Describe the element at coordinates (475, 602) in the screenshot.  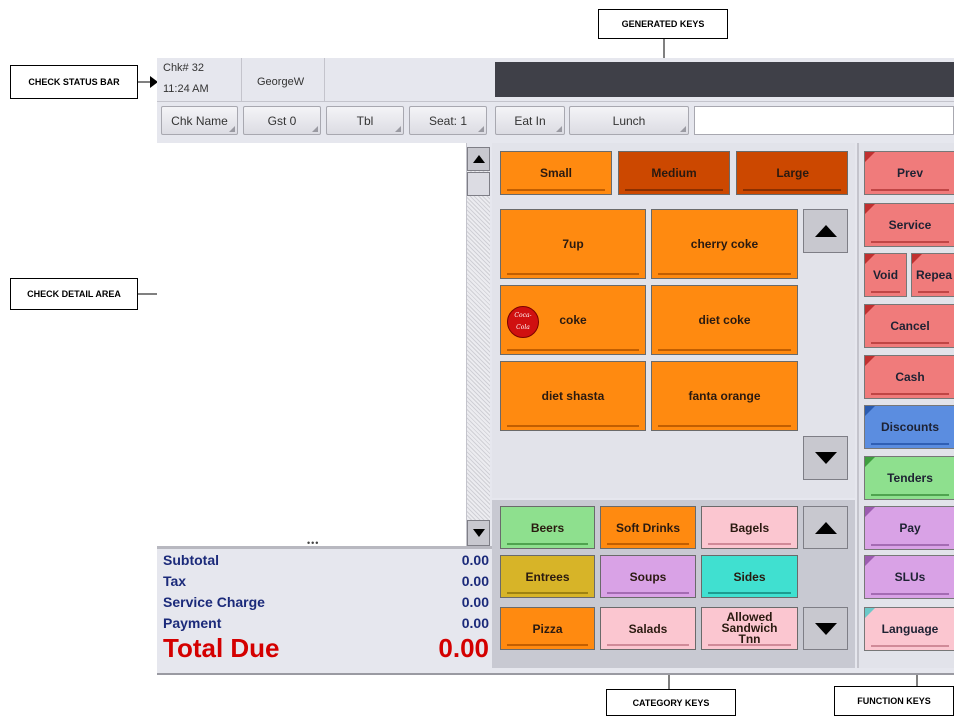
I see `service-charge-value: 0.00` at that location.